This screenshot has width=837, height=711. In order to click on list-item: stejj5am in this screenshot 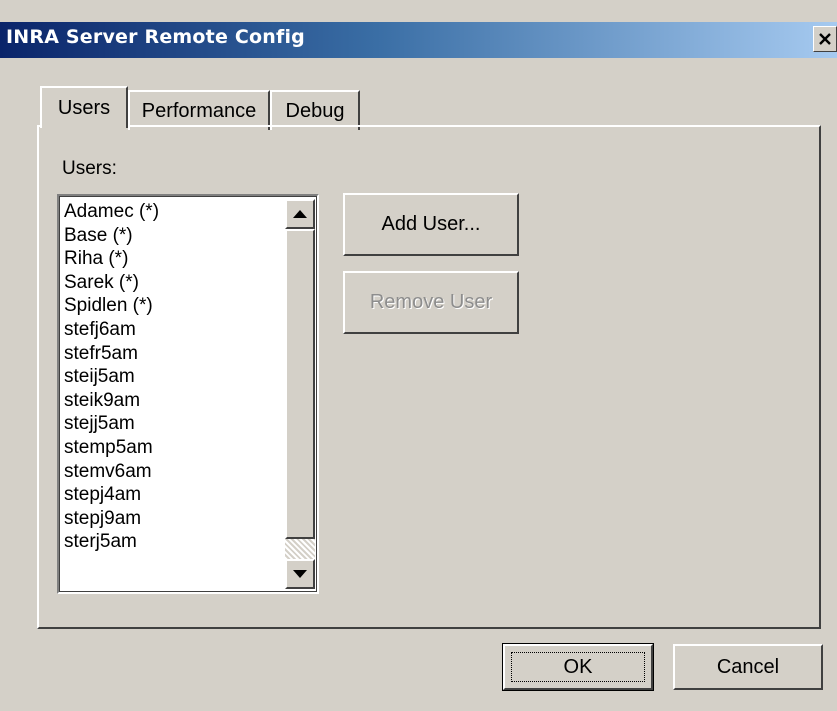, I will do `click(111, 424)`.